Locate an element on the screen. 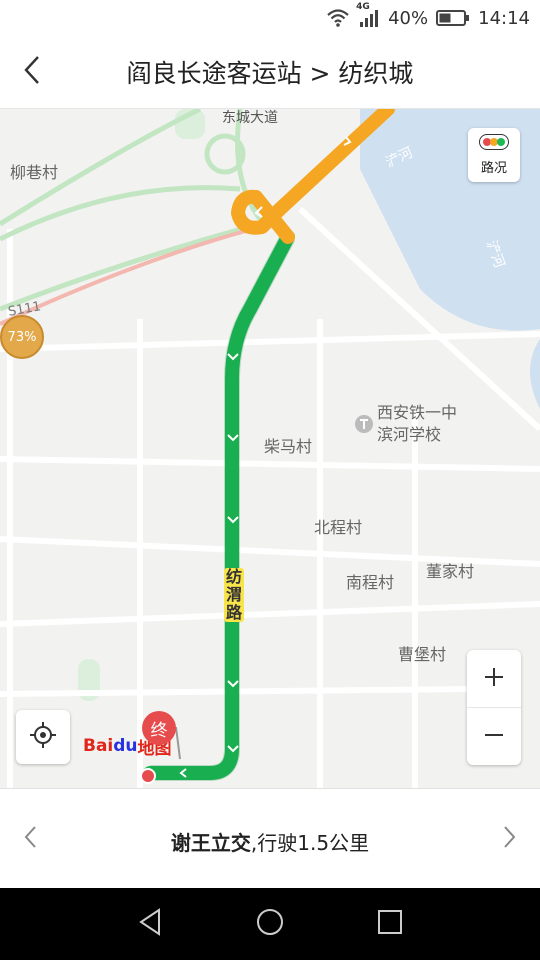  battery-icon is located at coordinates (453, 18).